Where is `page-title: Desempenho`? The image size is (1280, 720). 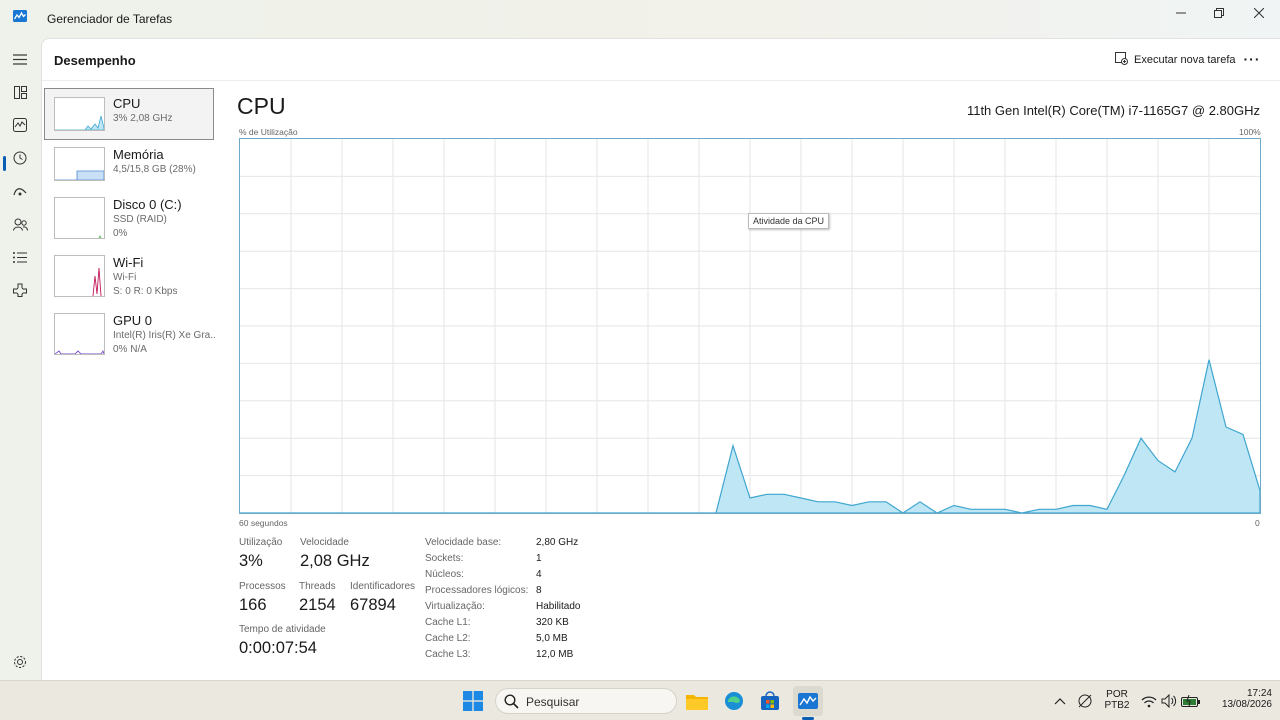 page-title: Desempenho is located at coordinates (95, 60).